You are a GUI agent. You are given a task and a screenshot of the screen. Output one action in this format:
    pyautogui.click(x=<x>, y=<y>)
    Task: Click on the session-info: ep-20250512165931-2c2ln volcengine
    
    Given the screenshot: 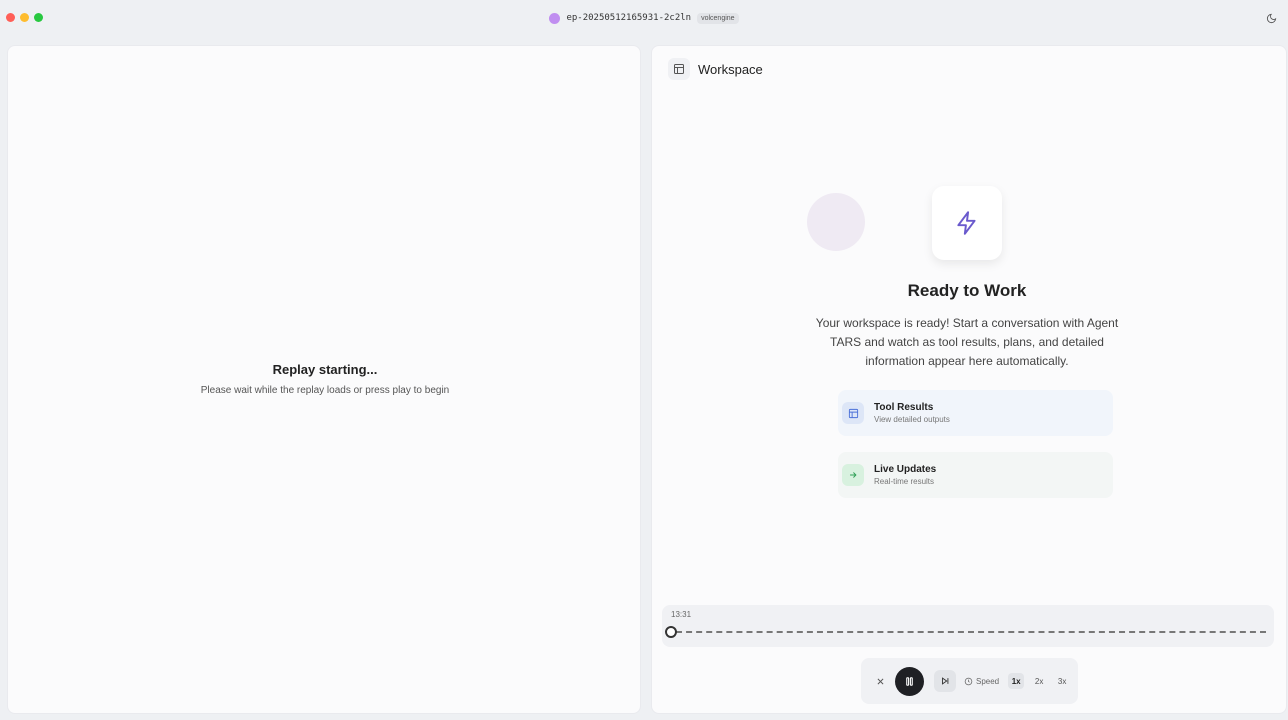 What is the action you would take?
    pyautogui.click(x=644, y=18)
    